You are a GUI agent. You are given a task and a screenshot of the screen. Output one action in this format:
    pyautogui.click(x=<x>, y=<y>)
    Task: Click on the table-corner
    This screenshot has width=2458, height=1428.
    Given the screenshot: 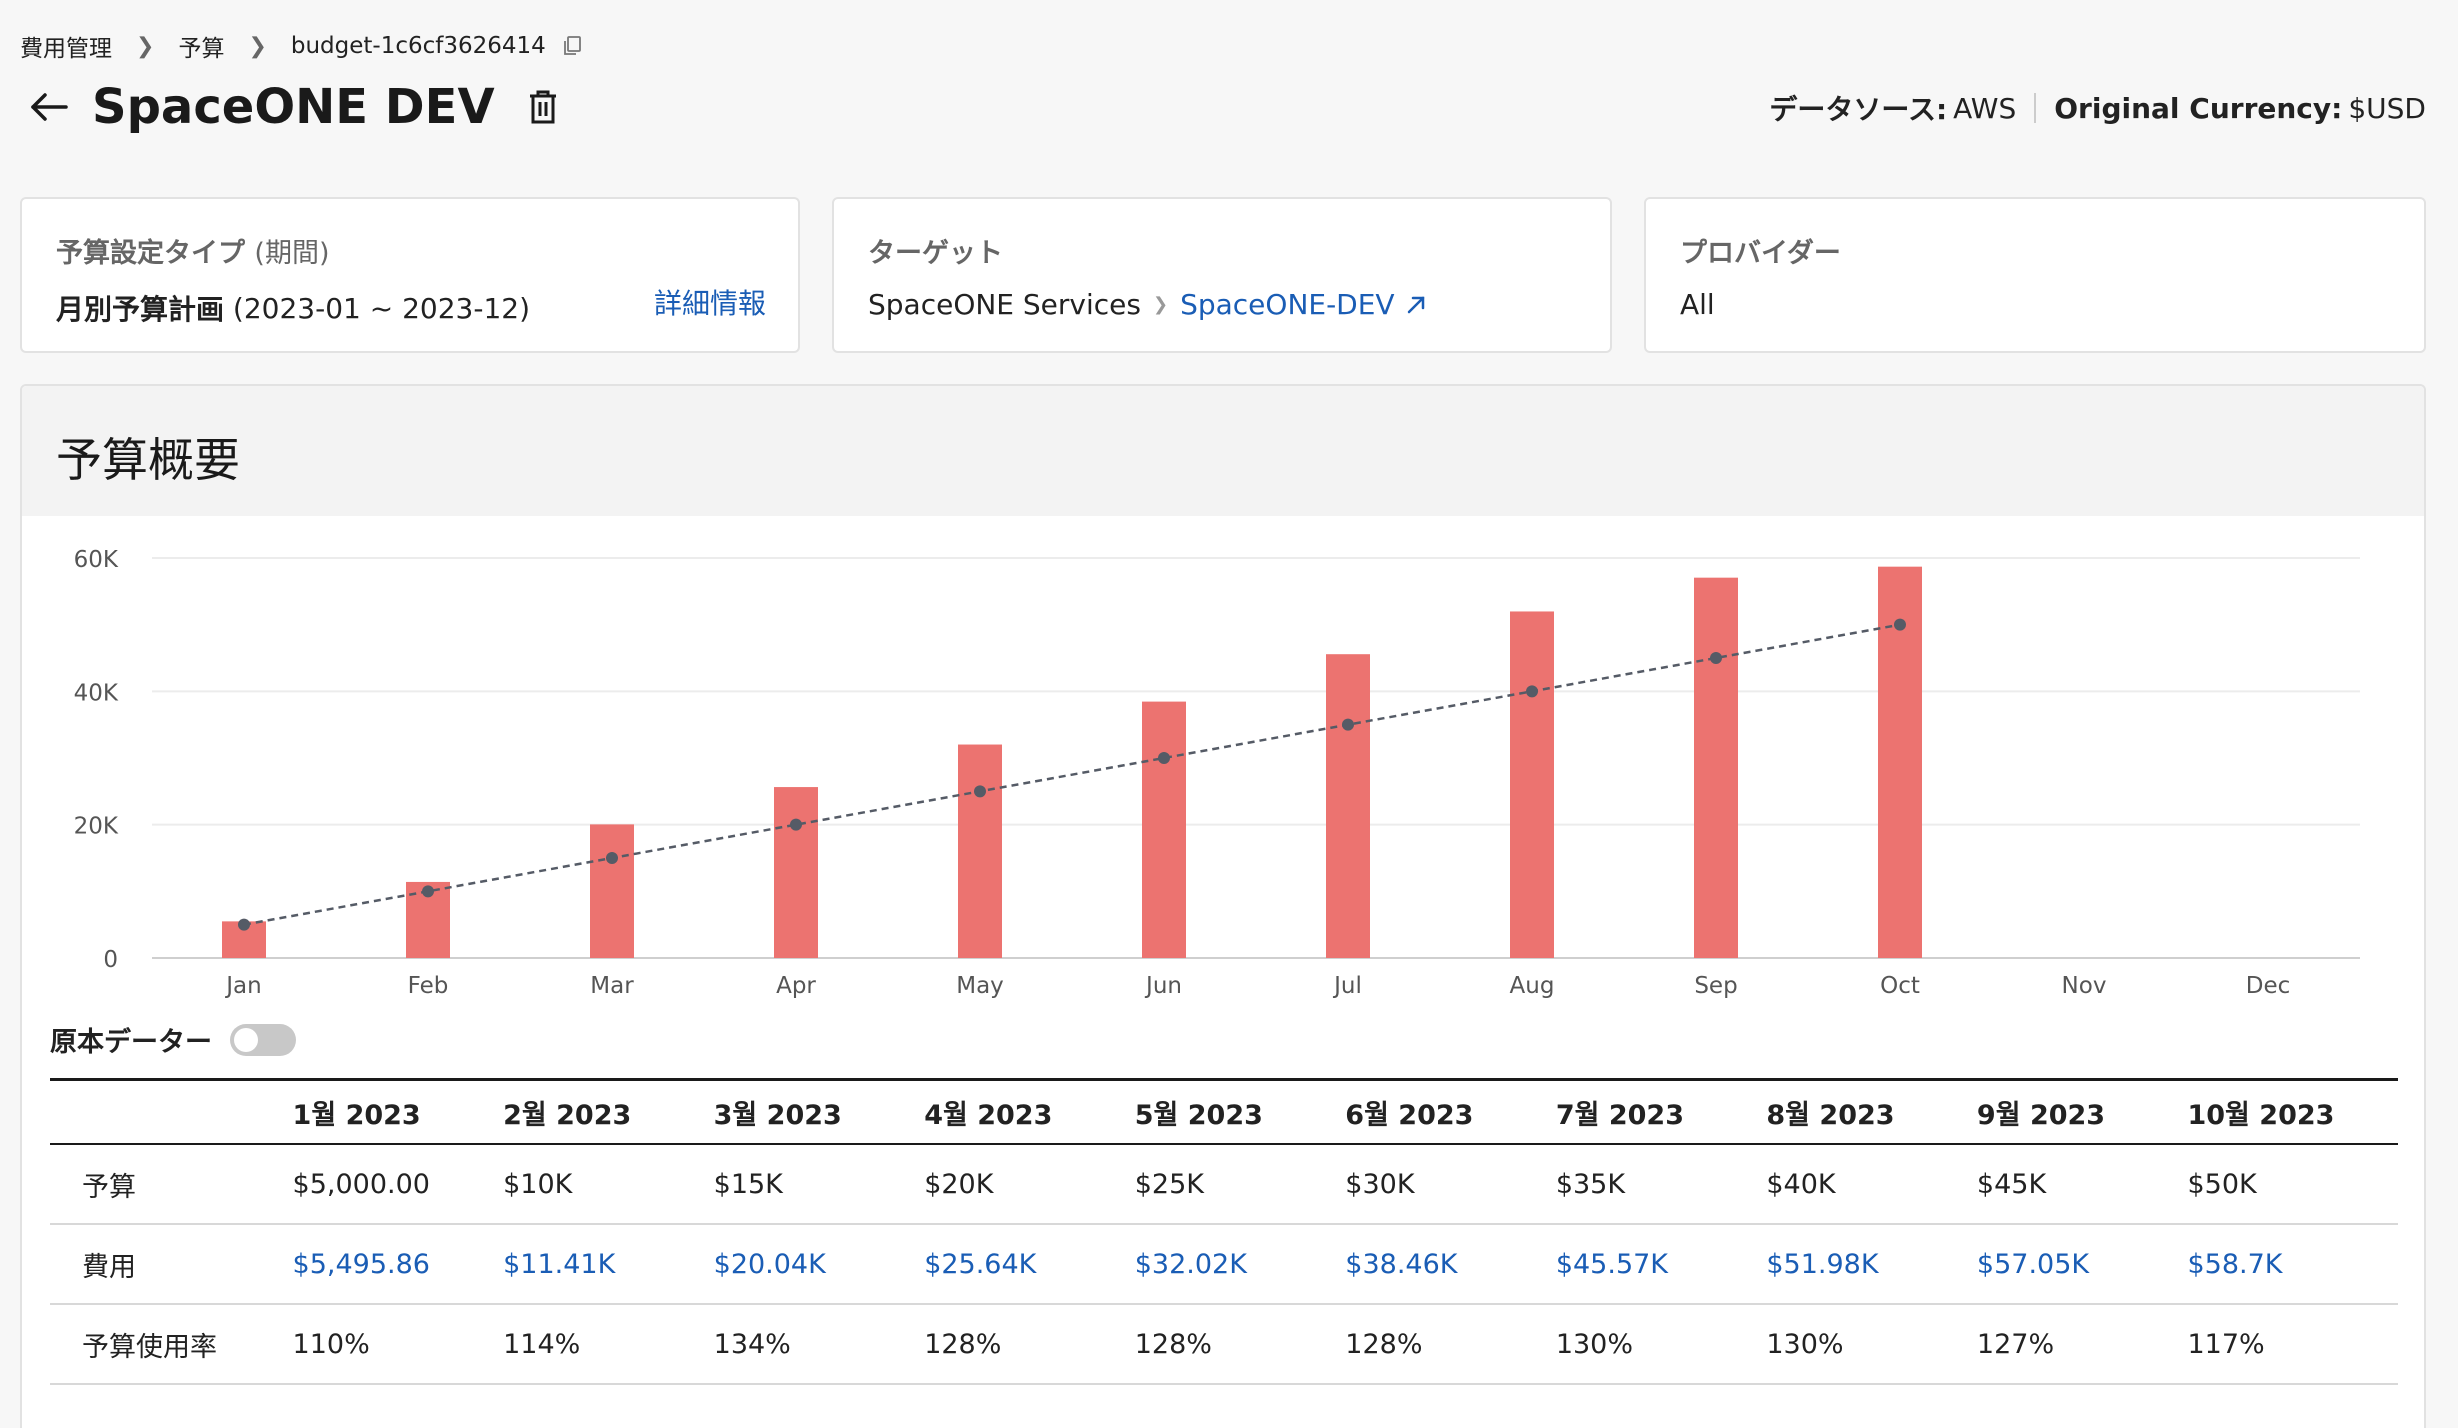 What is the action you would take?
    pyautogui.click(x=171, y=1112)
    